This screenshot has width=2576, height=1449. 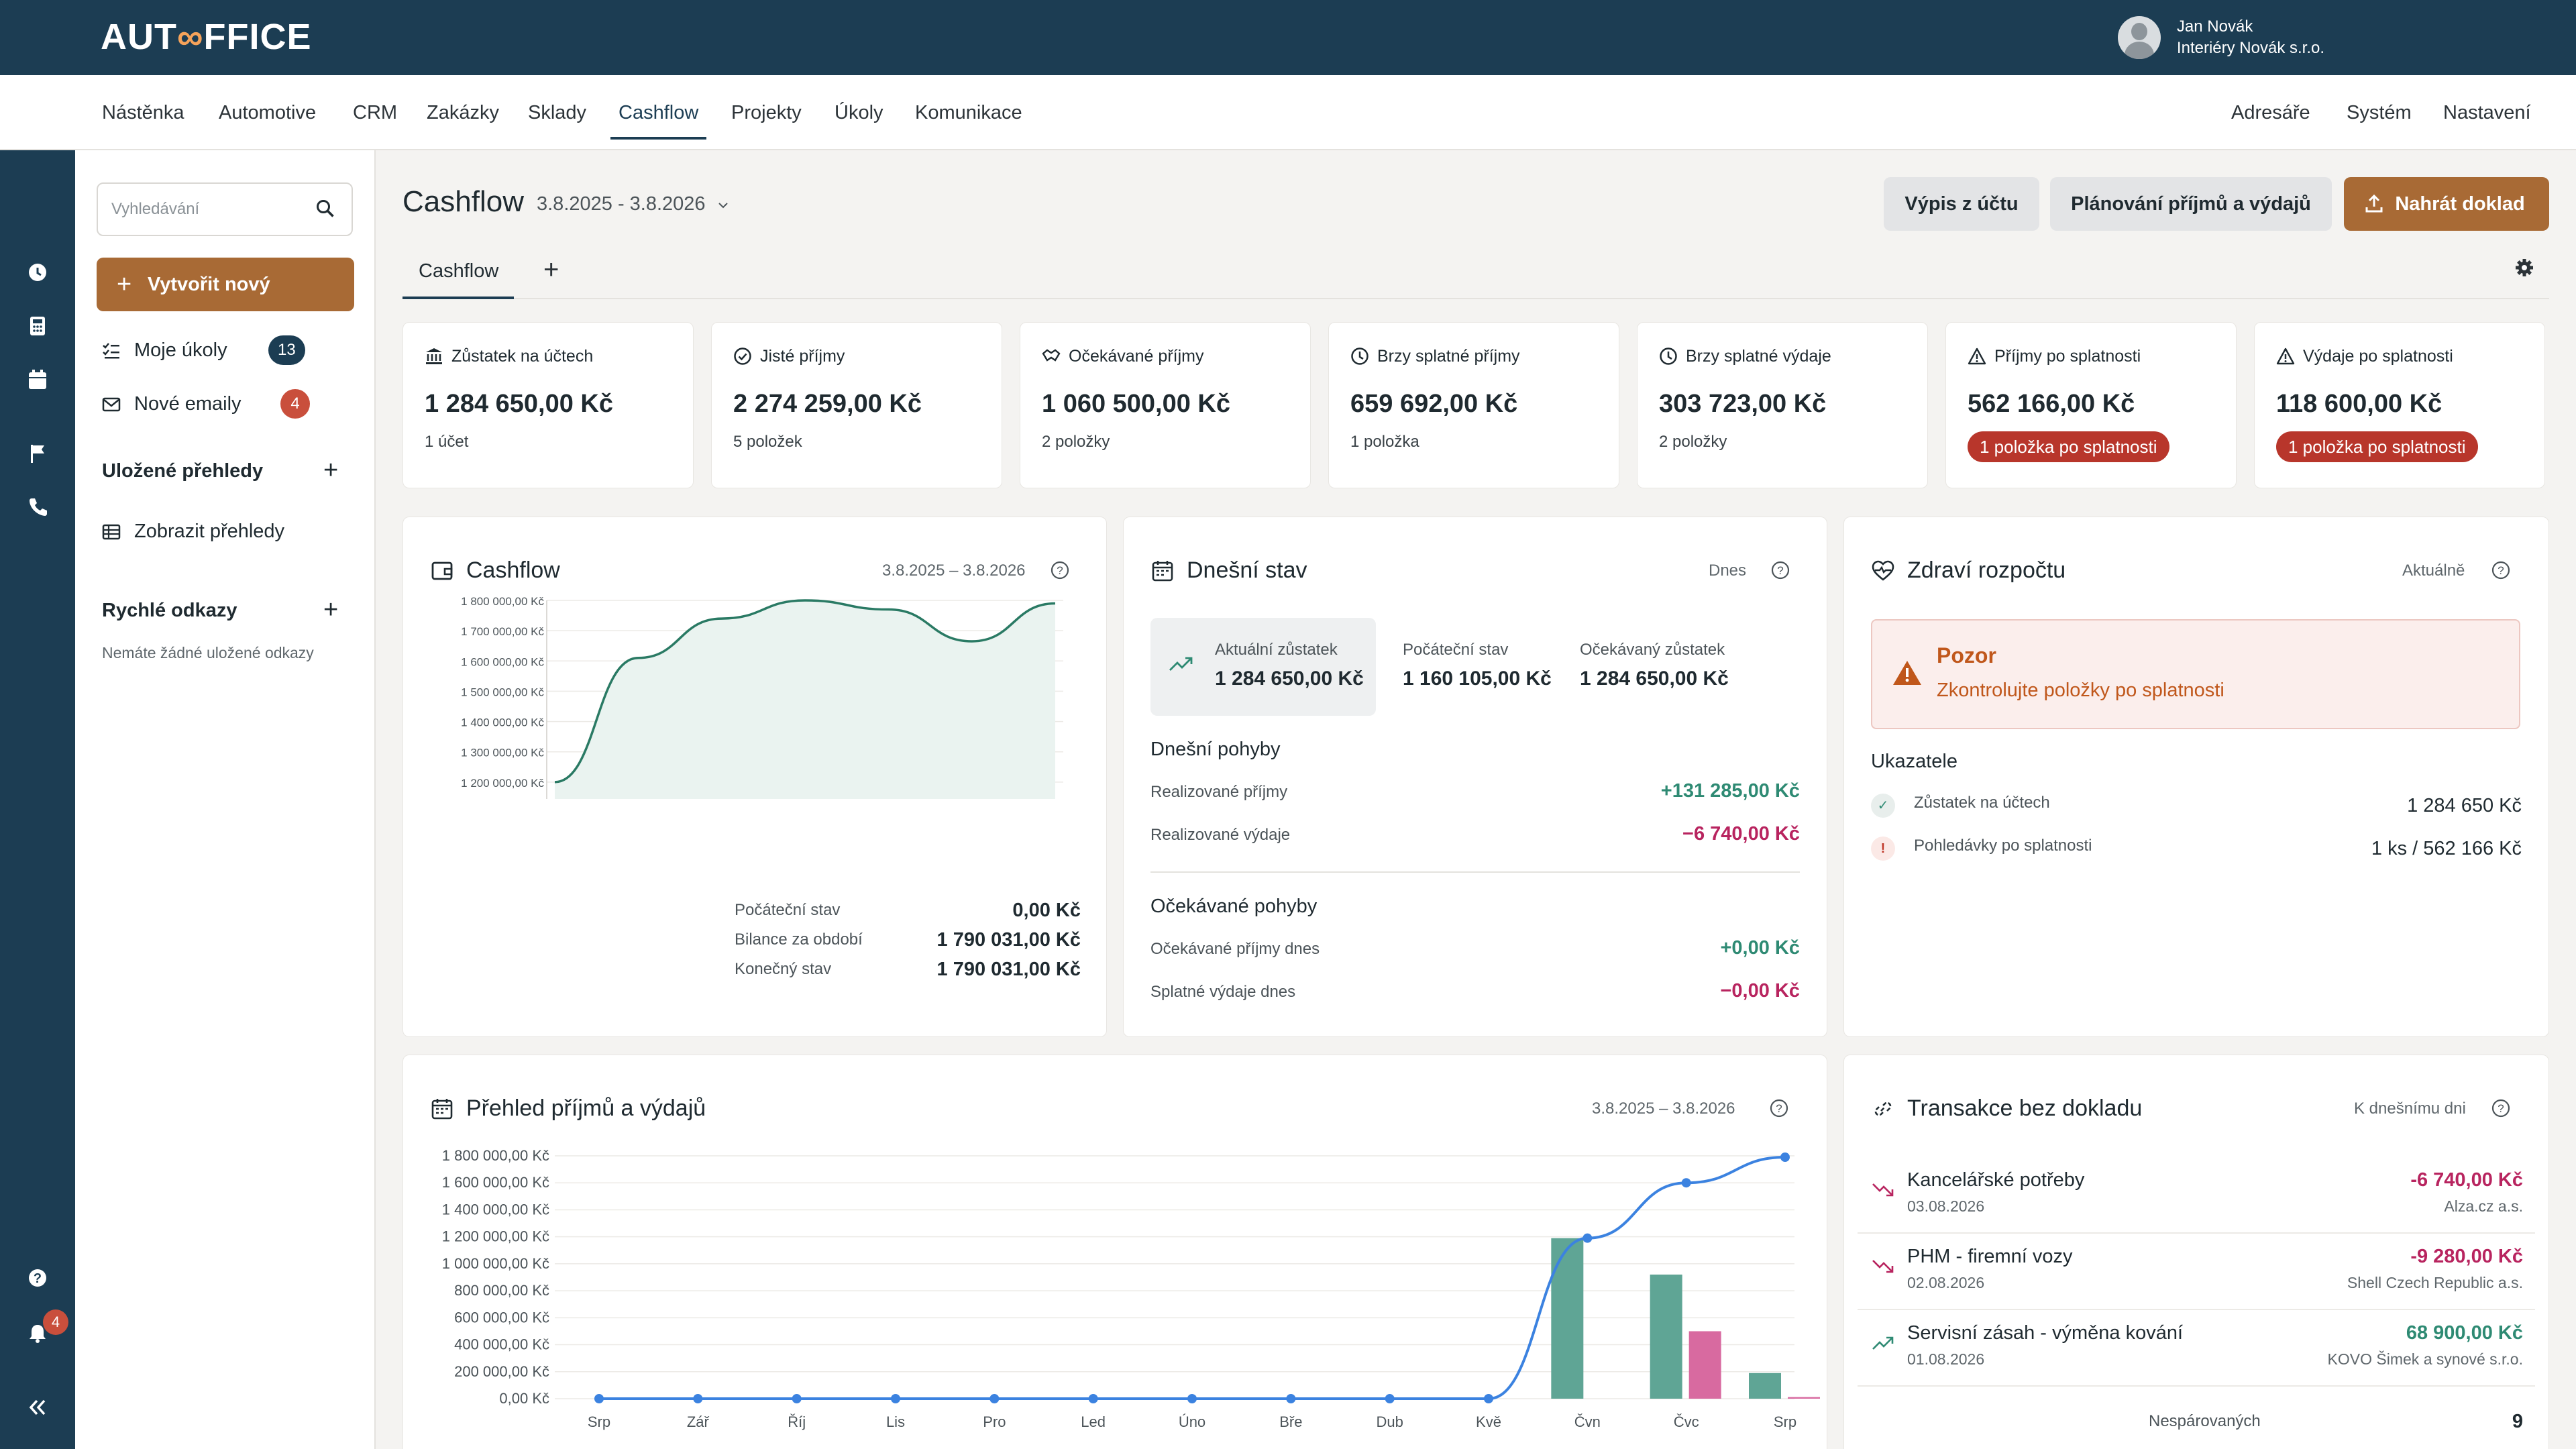 I want to click on transaction-amount: -9 280,00 Kč, so click(x=2466, y=1256).